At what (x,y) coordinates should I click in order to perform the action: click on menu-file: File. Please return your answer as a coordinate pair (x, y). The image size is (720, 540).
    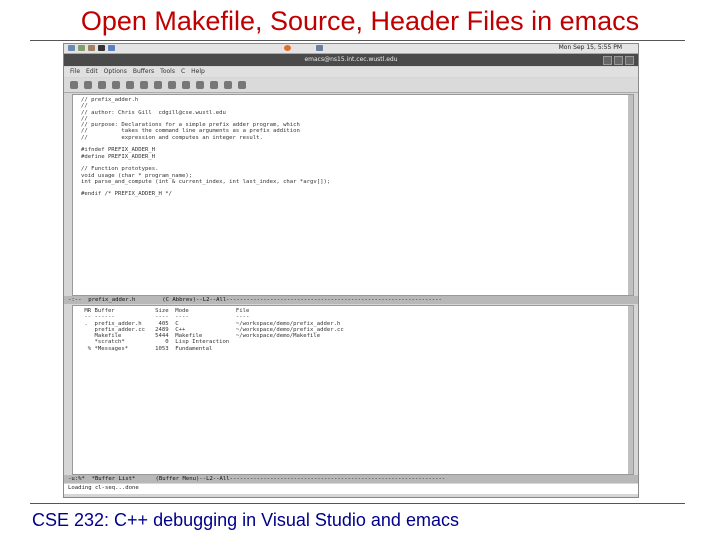
    Looking at the image, I should click on (75, 71).